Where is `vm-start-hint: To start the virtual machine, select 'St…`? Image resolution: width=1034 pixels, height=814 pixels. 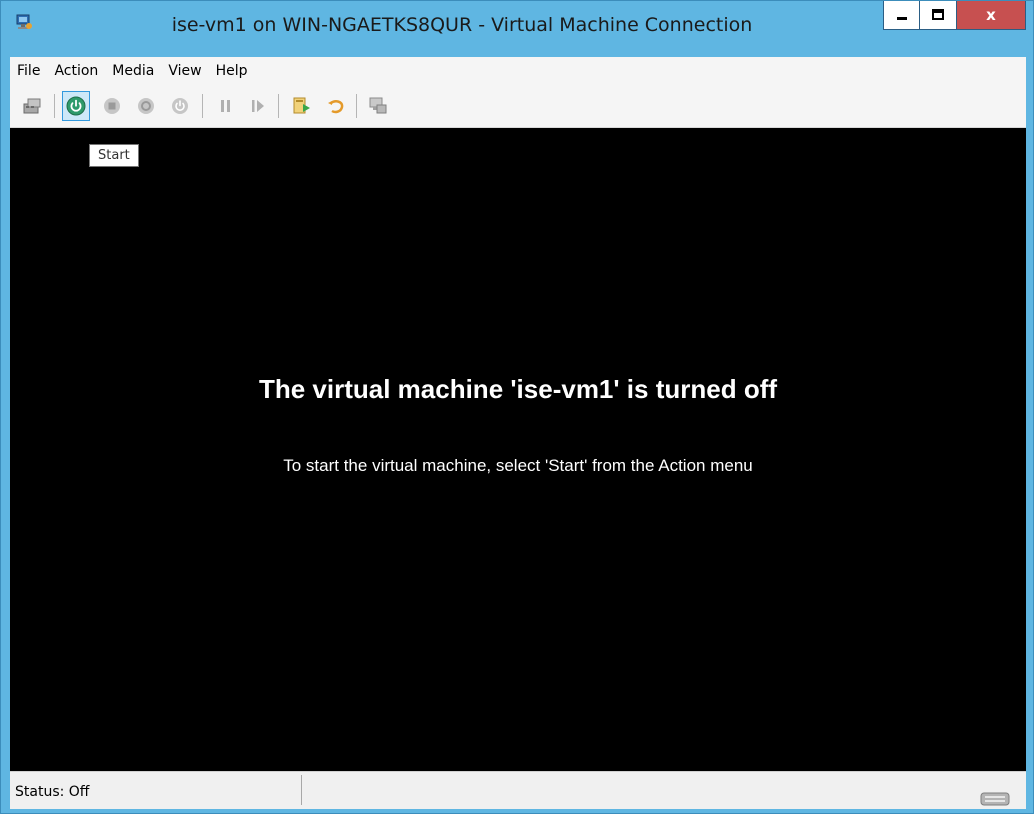
vm-start-hint: To start the virtual machine, select 'St… is located at coordinates (518, 465).